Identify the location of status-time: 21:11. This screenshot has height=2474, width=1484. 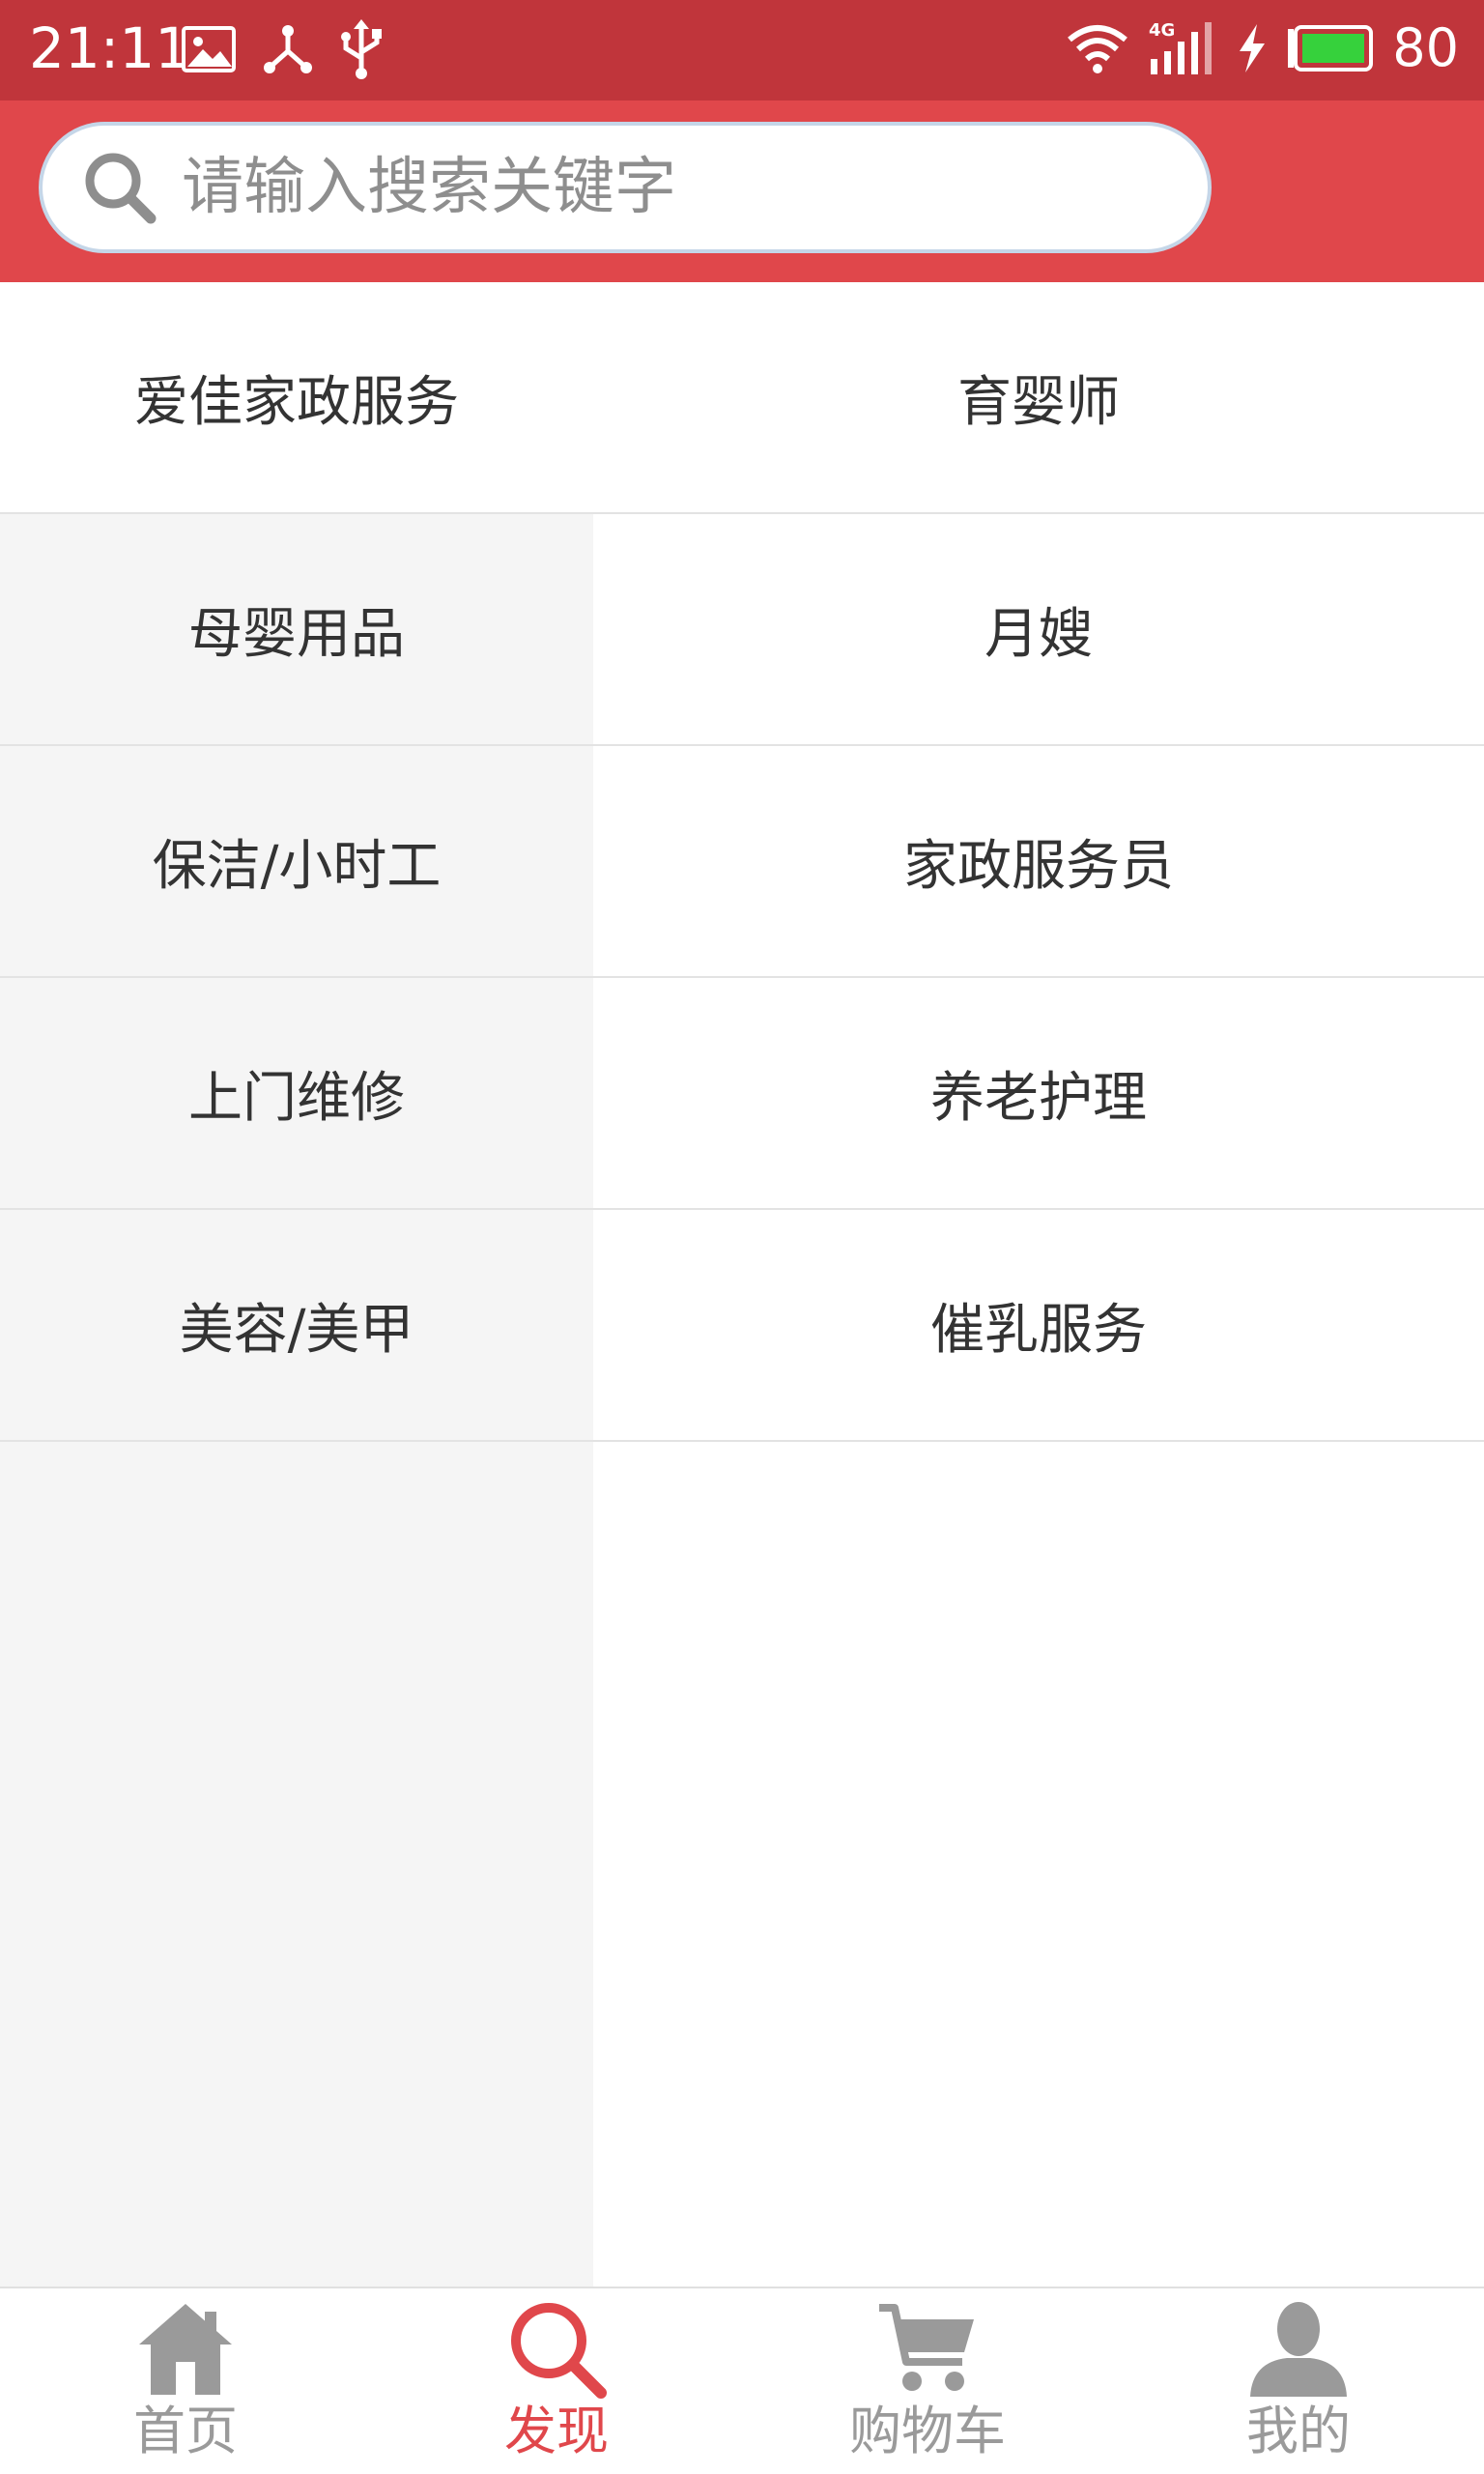
(110, 48).